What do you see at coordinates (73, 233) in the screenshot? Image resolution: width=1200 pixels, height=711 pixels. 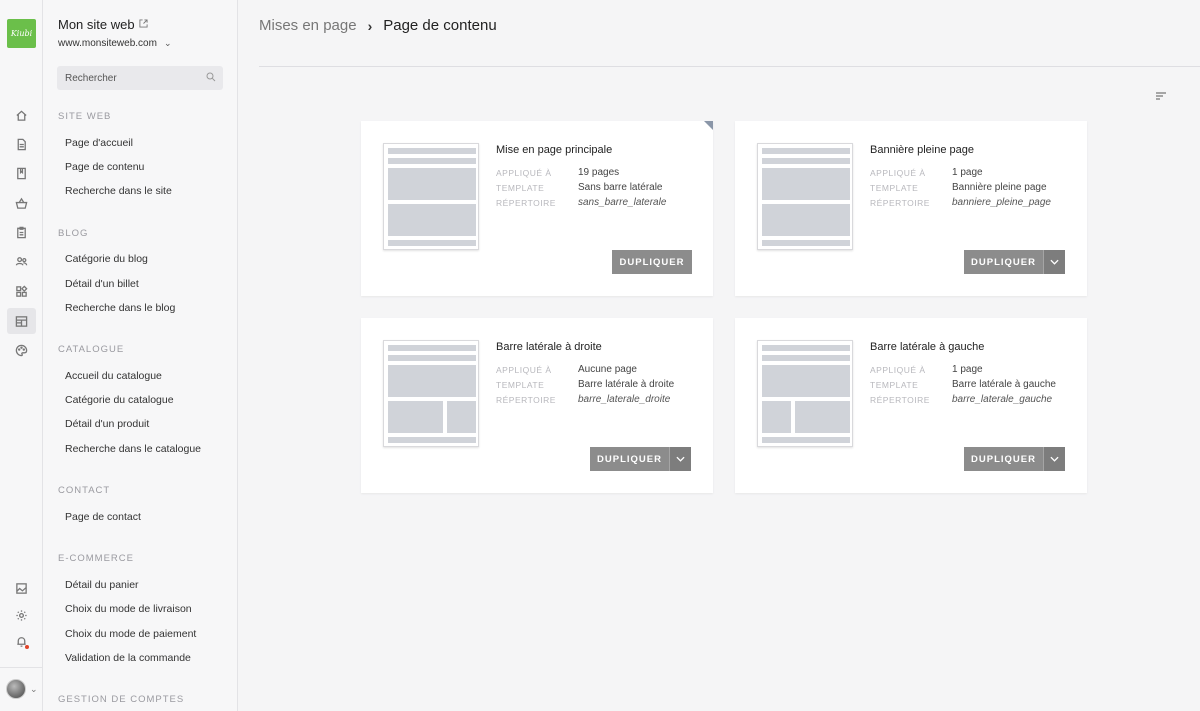 I see `section-title-blog: BLOG` at bounding box center [73, 233].